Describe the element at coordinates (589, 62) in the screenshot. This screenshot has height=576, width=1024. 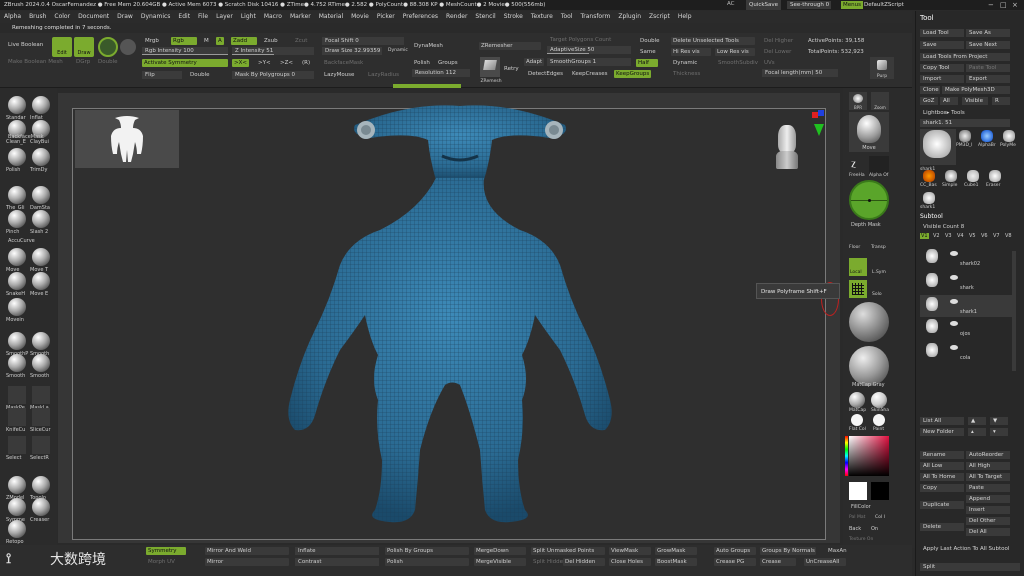
I see `smoothgroups-slider: SmoothGroups 1` at that location.